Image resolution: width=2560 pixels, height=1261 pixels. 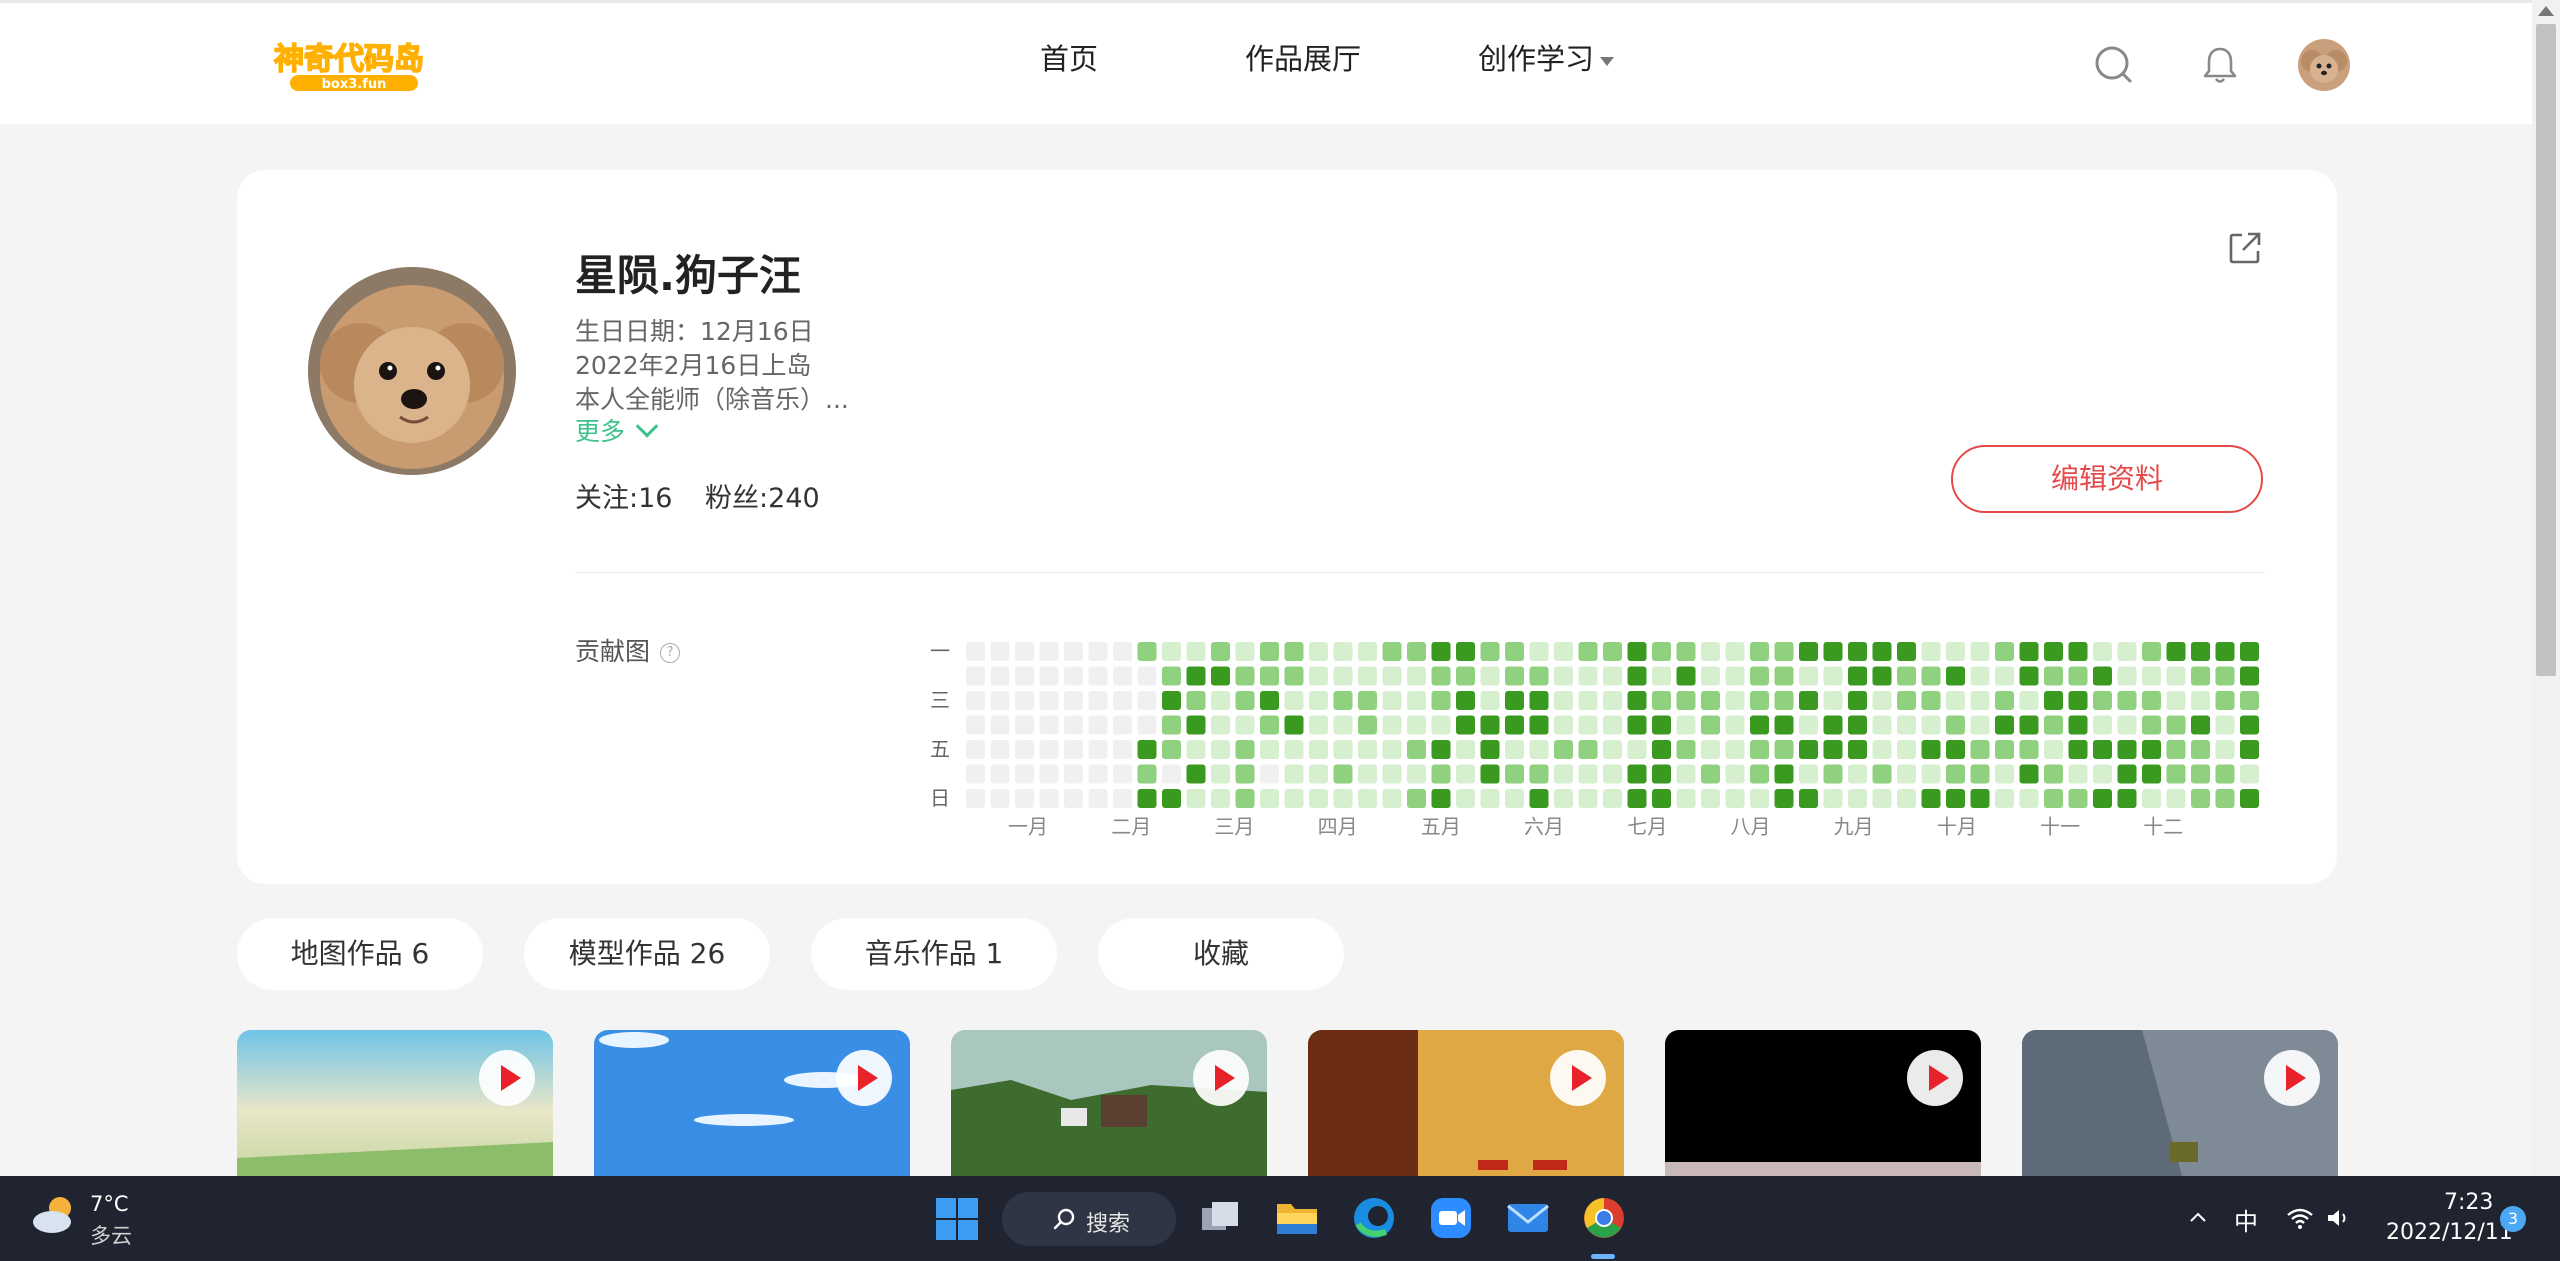 I want to click on file-explorer-icon, so click(x=1297, y=1218).